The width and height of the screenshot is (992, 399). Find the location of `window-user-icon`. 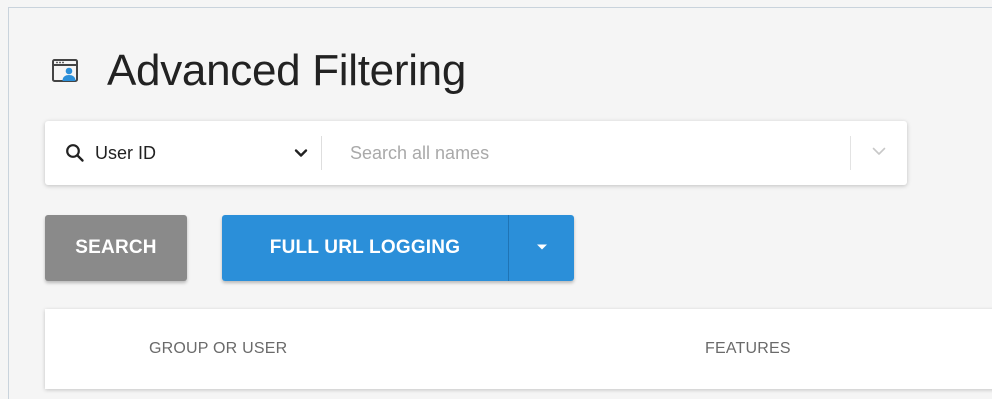

window-user-icon is located at coordinates (66, 71).